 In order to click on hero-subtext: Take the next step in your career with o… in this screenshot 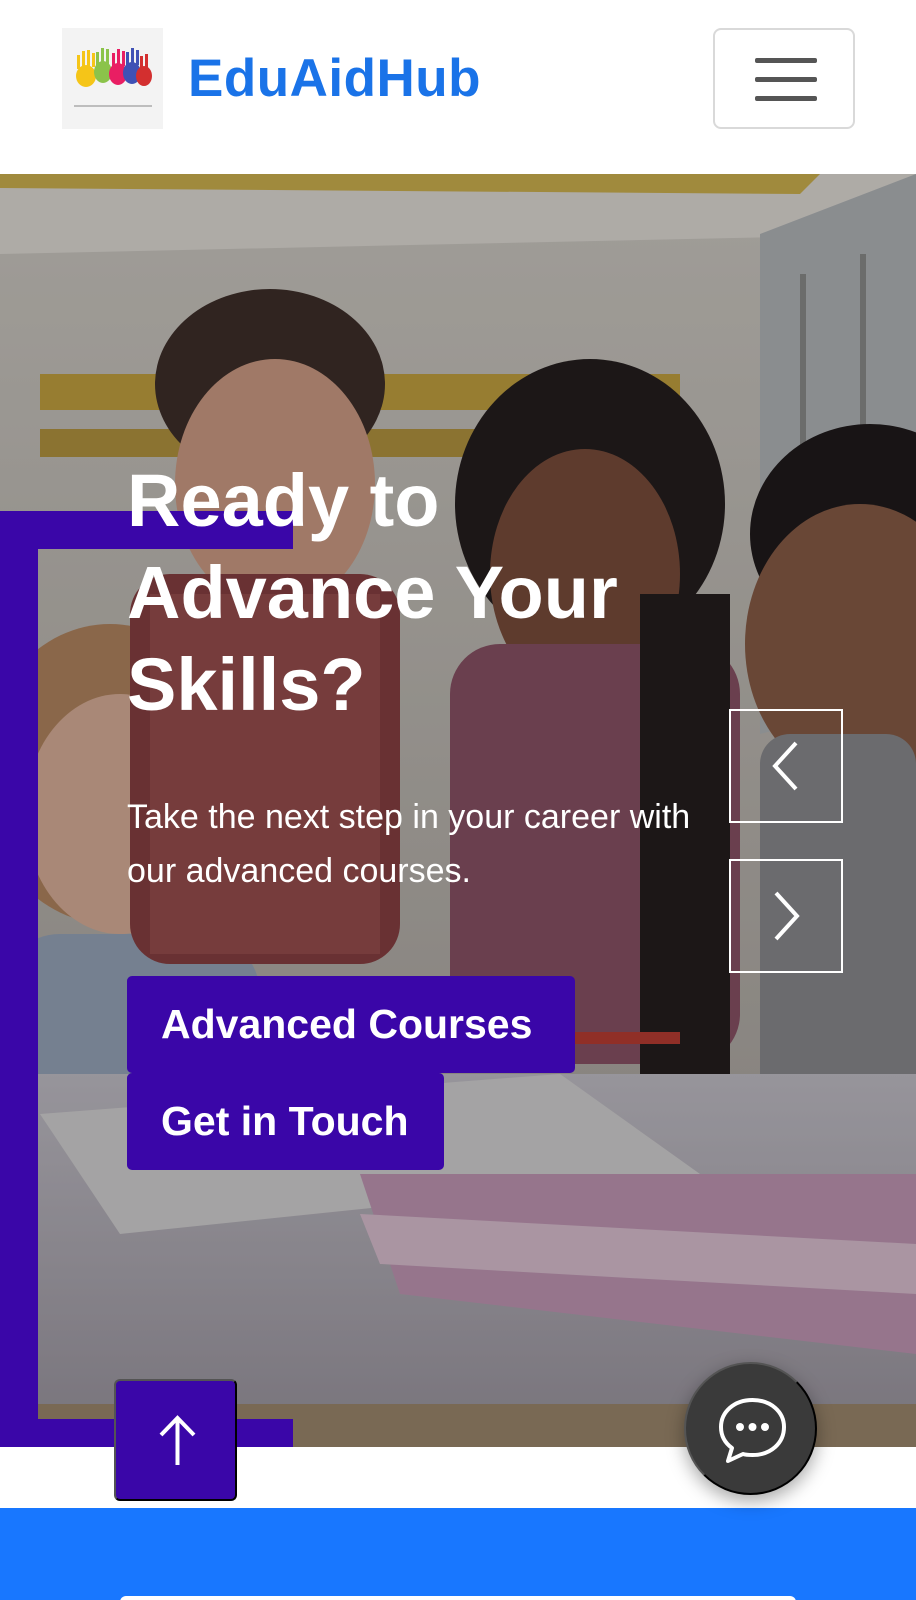, I will do `click(409, 844)`.